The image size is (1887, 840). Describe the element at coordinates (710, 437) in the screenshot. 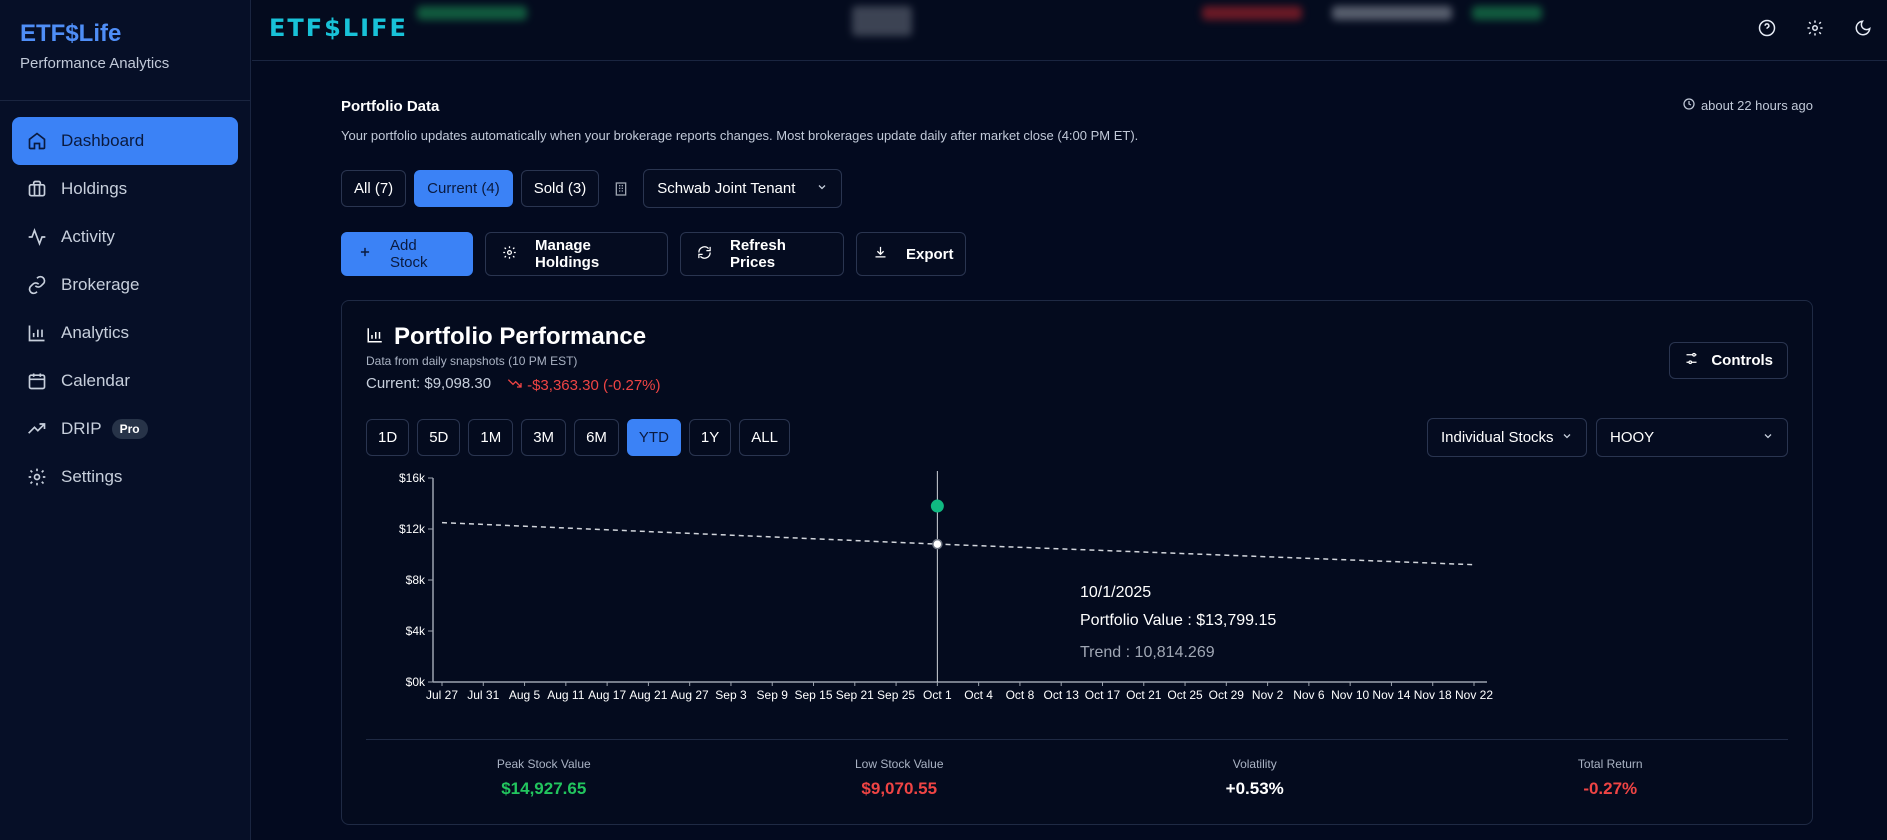

I see `range-1y: 1Y` at that location.